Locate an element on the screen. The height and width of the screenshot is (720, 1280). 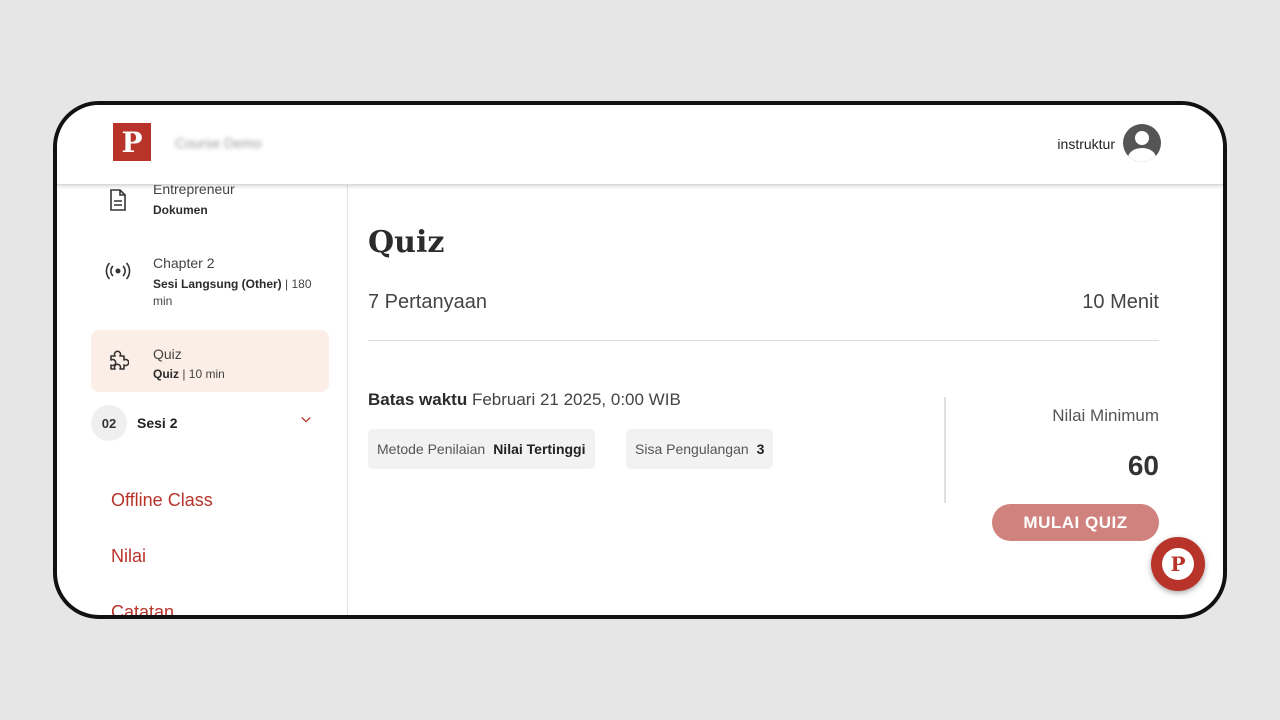
session-toggle: 02 Sesi 2 is located at coordinates (210, 423).